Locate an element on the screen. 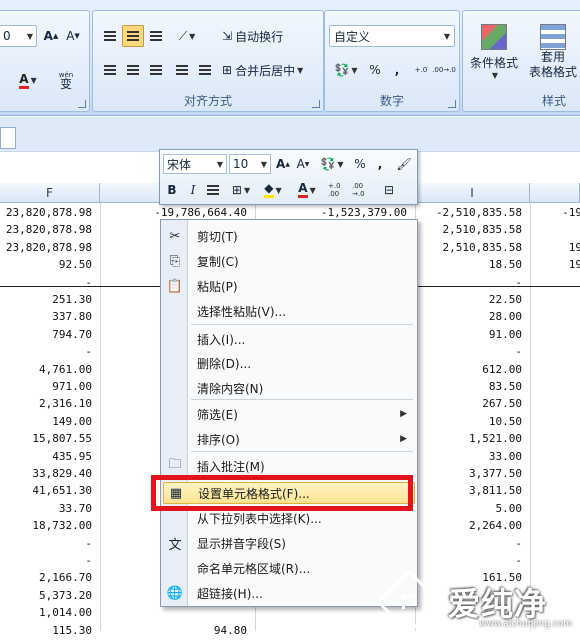  cell-f: 115.30 is located at coordinates (72, 630).